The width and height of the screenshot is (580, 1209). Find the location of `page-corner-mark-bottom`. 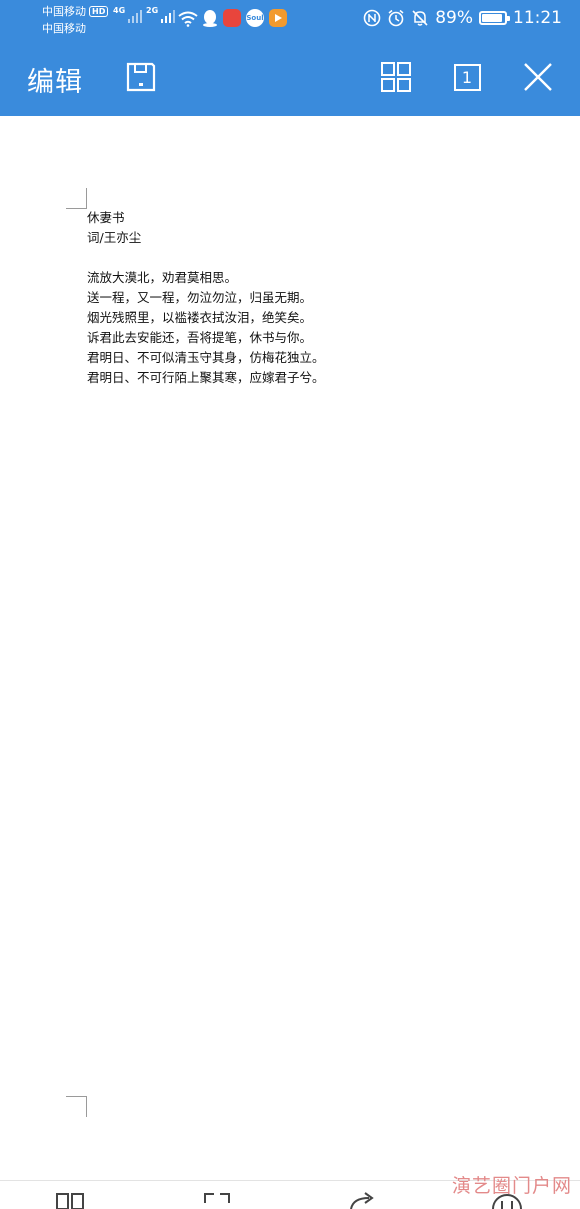

page-corner-mark-bottom is located at coordinates (76, 1106).